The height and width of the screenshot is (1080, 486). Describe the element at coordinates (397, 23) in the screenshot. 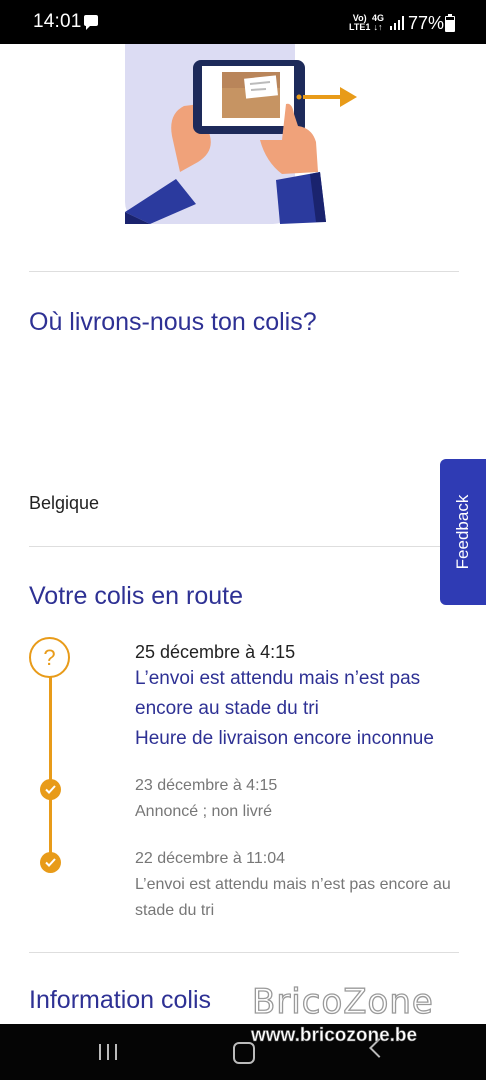

I see `signal-icon` at that location.